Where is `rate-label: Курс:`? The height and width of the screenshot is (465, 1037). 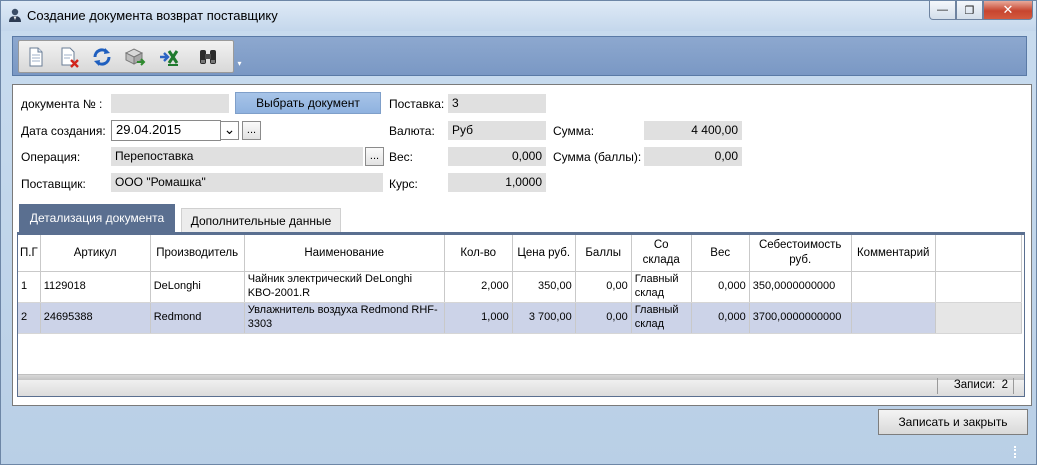
rate-label: Курс: is located at coordinates (403, 184).